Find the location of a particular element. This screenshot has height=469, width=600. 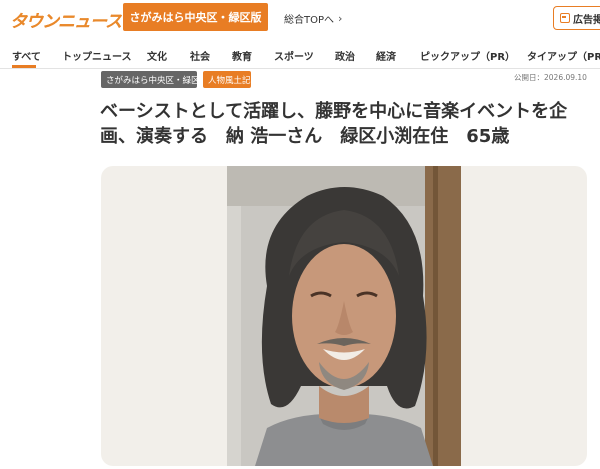

site-logo: タウンニュース is located at coordinates (66, 20).